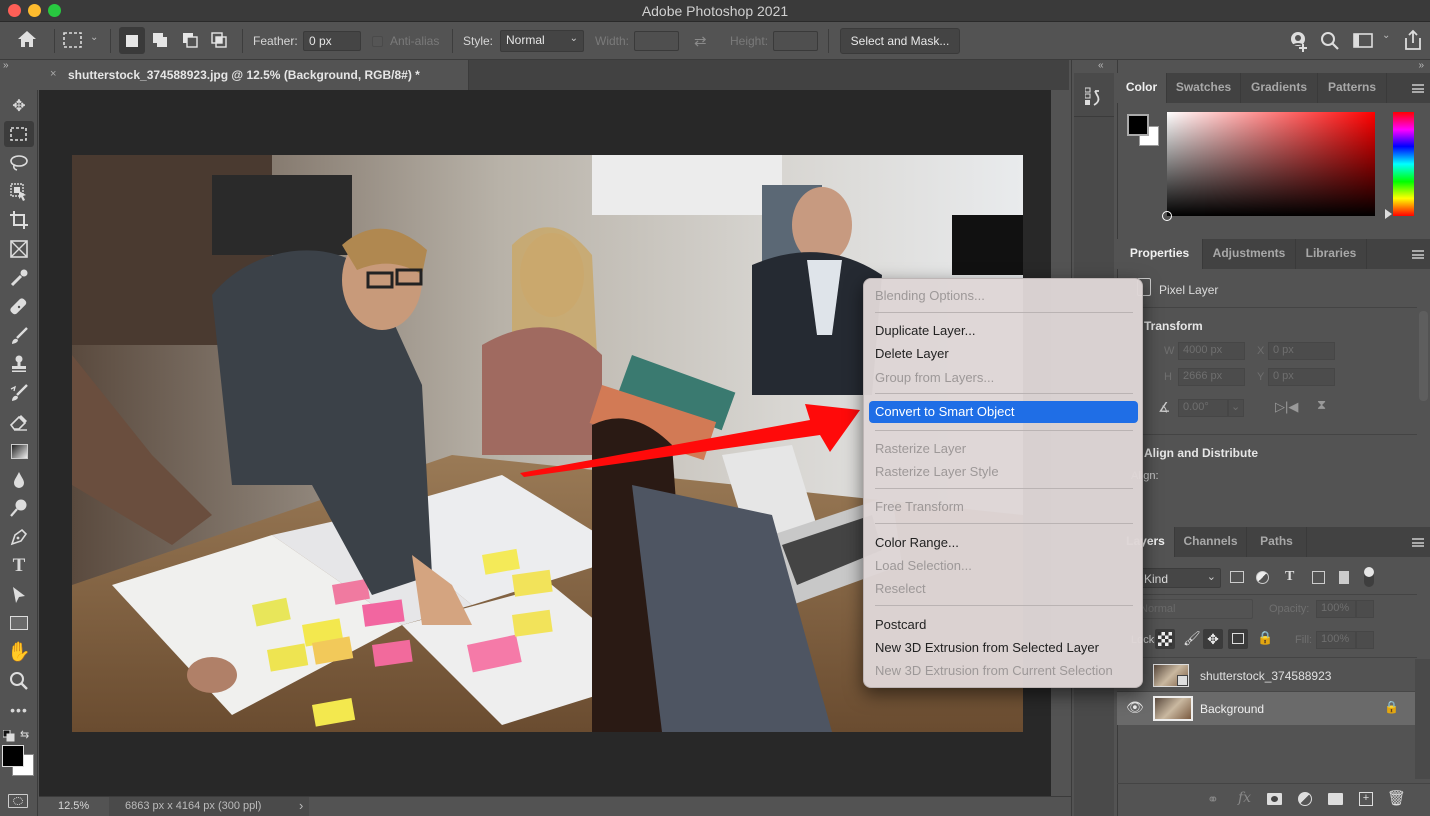 The width and height of the screenshot is (1430, 816). What do you see at coordinates (19, 192) in the screenshot?
I see `object-selection-tool` at bounding box center [19, 192].